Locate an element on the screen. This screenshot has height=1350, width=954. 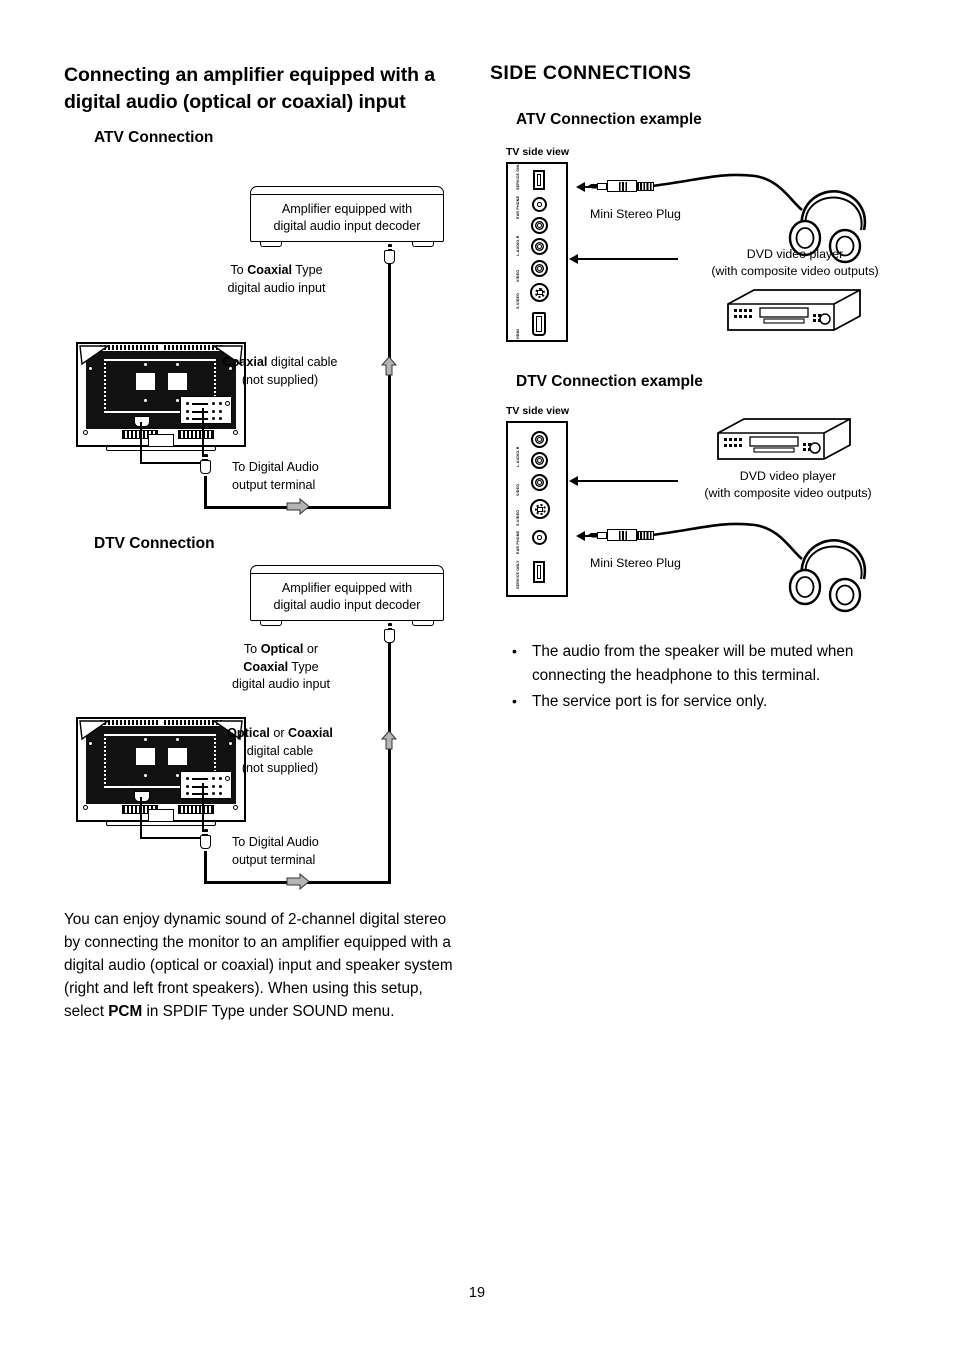
panel-screw-icon is located at coordinates (227, 403).